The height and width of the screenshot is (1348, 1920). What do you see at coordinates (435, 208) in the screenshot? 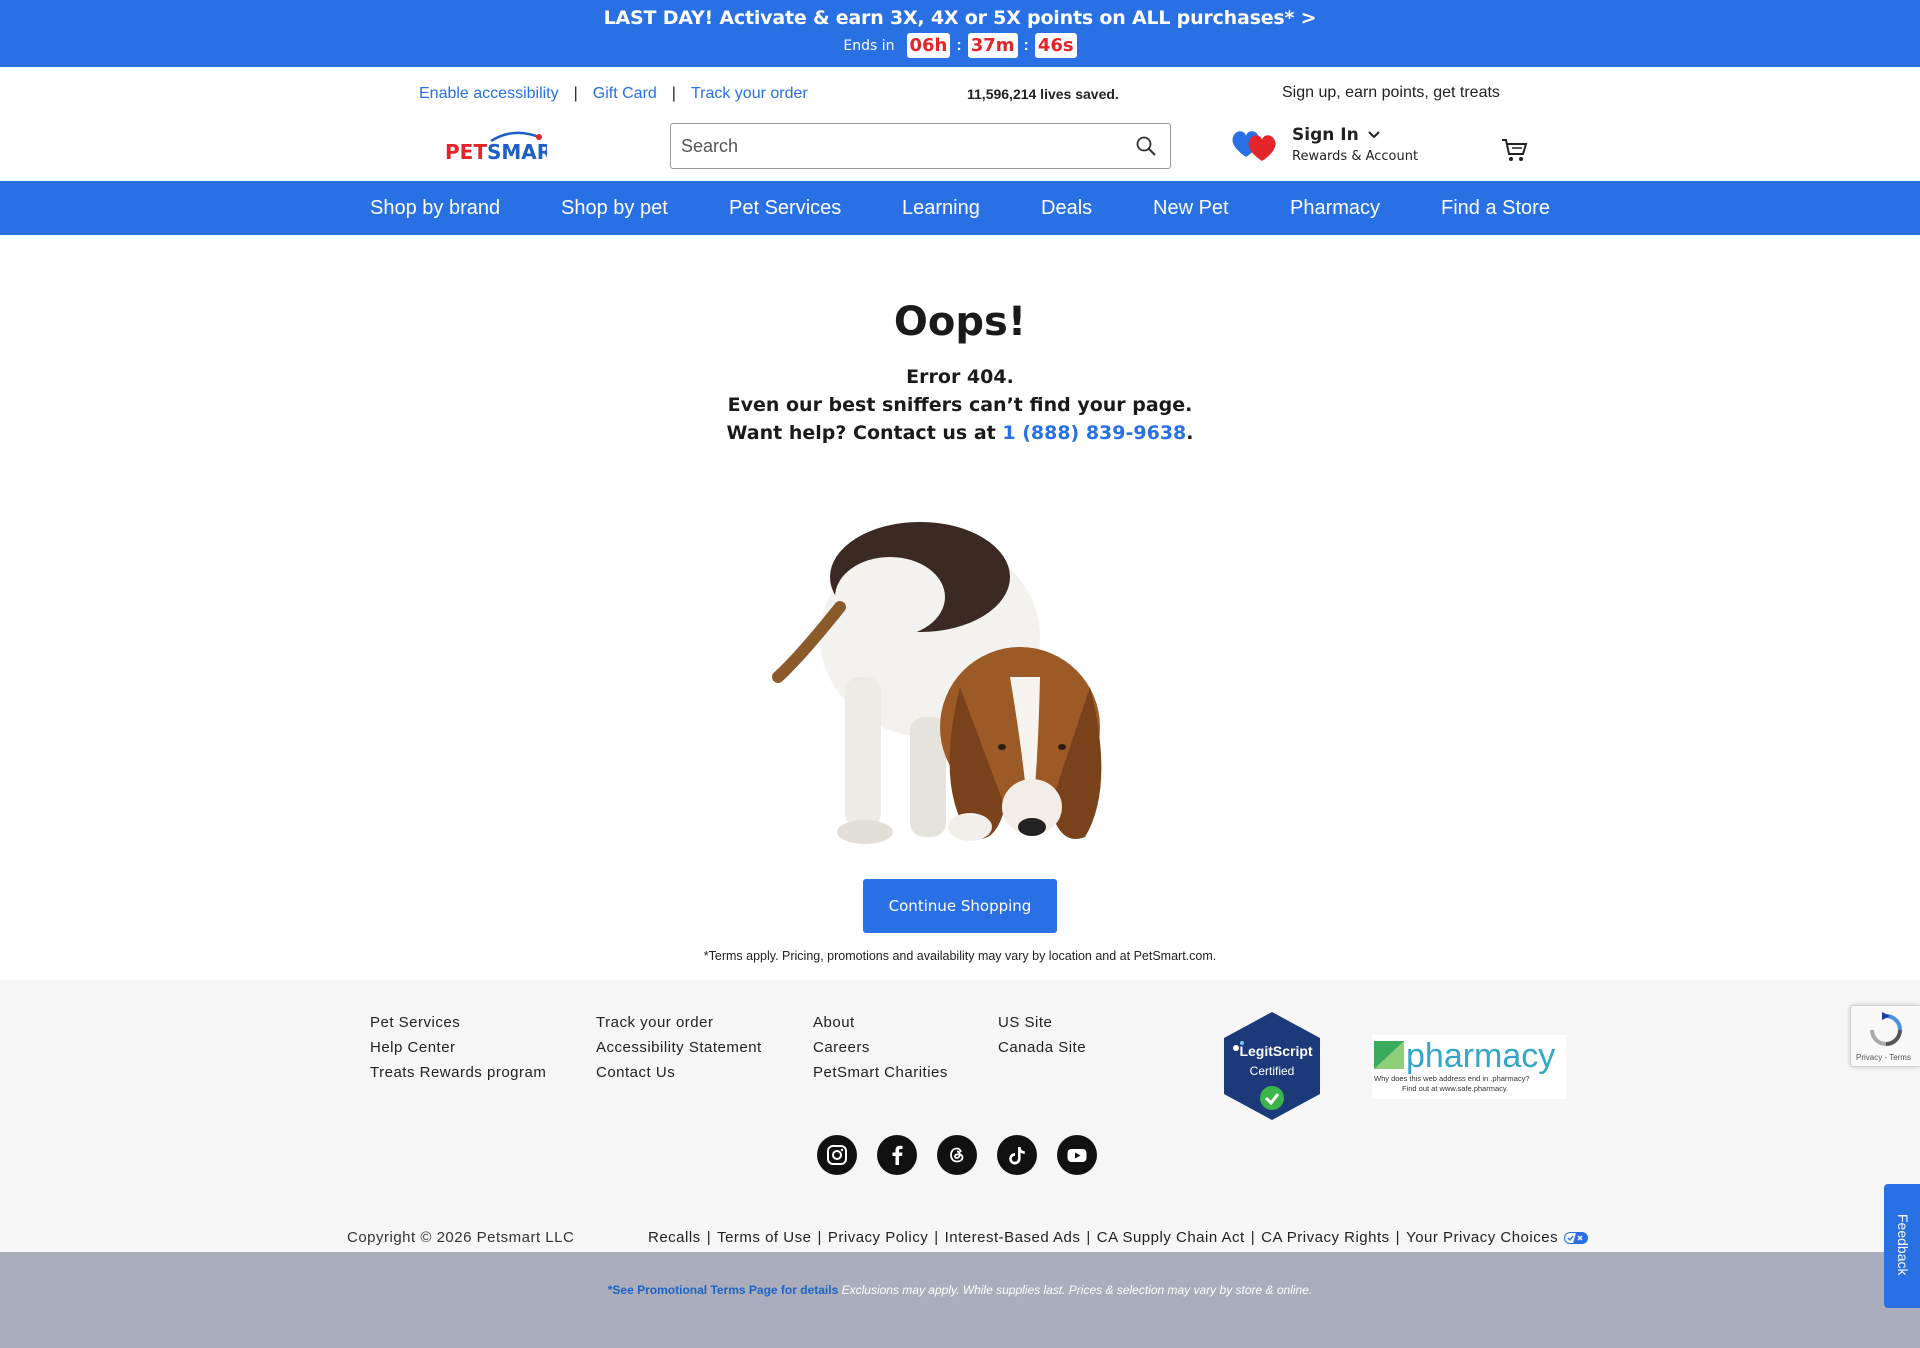
I see `nav-shop-by-brand: Shop by brand` at bounding box center [435, 208].